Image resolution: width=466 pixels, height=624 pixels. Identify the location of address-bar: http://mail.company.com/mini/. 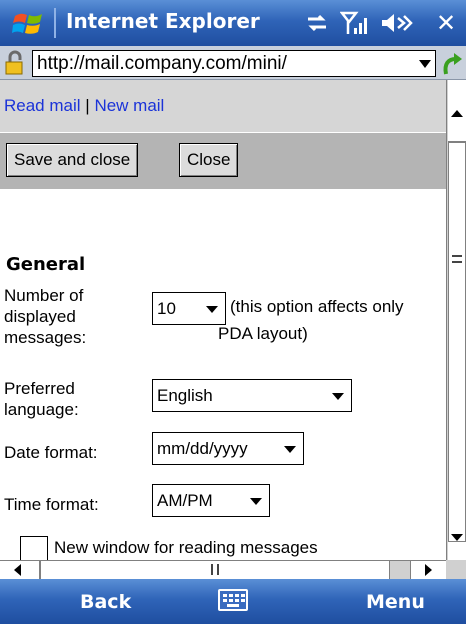
(233, 63).